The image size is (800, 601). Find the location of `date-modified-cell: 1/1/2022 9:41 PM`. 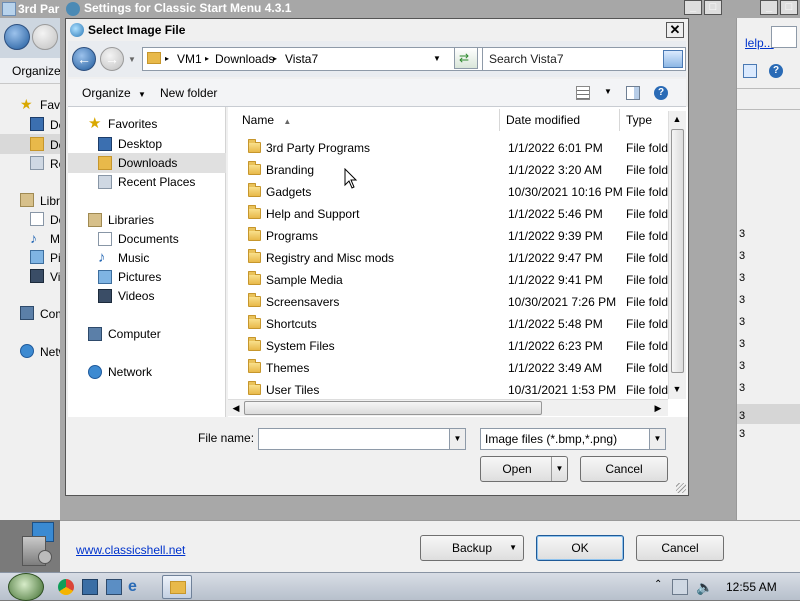

date-modified-cell: 1/1/2022 9:41 PM is located at coordinates (555, 280).